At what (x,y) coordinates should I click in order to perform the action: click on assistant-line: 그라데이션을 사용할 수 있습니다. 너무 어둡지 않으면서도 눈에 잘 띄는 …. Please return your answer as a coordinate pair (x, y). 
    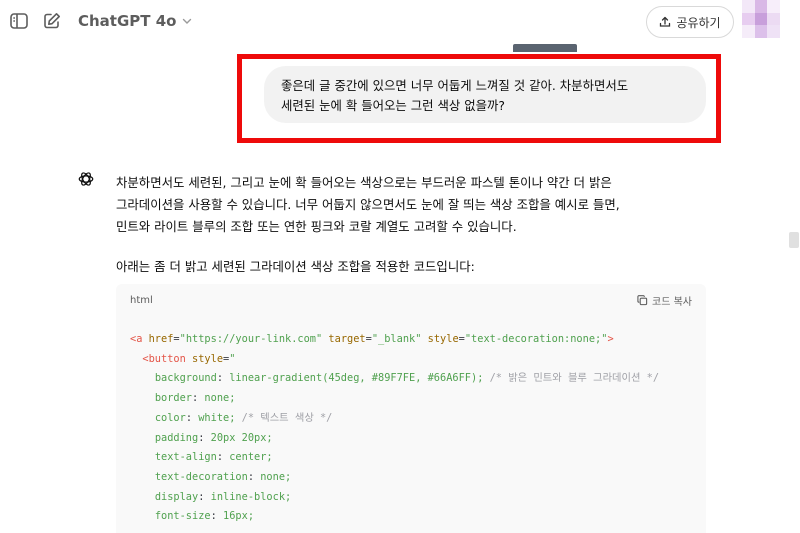
    Looking at the image, I should click on (368, 204).